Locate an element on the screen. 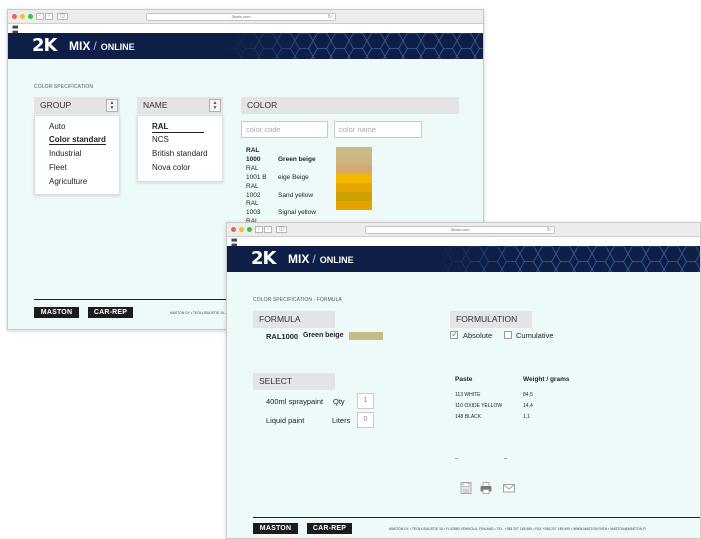  absolute-checkbox: ✓ is located at coordinates (454, 334).